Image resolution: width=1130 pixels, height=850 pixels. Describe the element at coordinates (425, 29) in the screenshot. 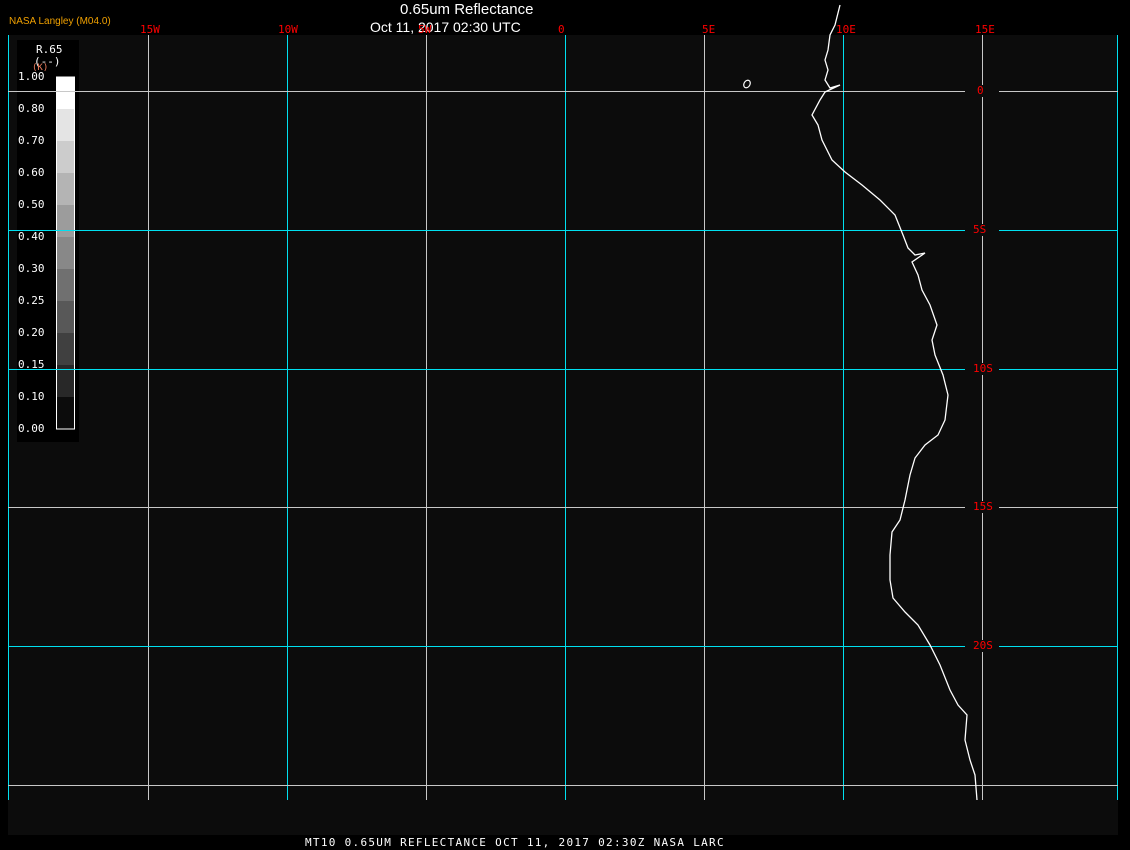

I see `longitude-label: 5W` at that location.